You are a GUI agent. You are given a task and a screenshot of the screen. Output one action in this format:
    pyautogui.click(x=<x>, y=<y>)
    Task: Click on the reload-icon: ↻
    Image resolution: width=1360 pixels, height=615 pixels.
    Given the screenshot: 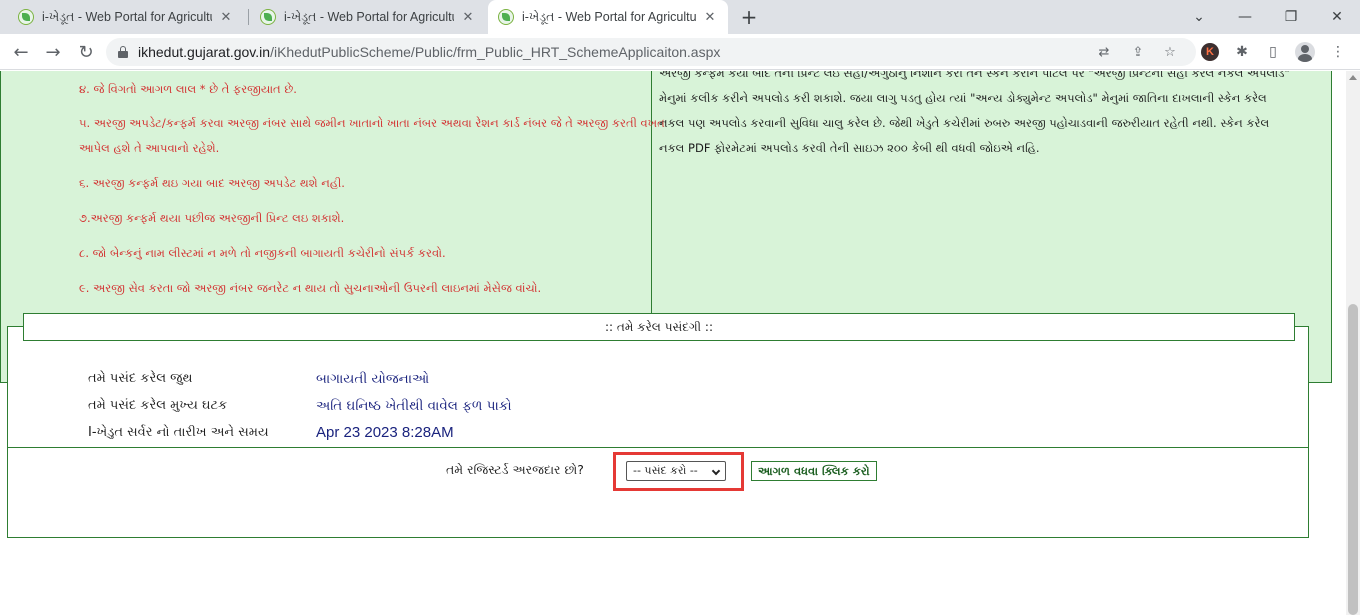 What is the action you would take?
    pyautogui.click(x=86, y=52)
    